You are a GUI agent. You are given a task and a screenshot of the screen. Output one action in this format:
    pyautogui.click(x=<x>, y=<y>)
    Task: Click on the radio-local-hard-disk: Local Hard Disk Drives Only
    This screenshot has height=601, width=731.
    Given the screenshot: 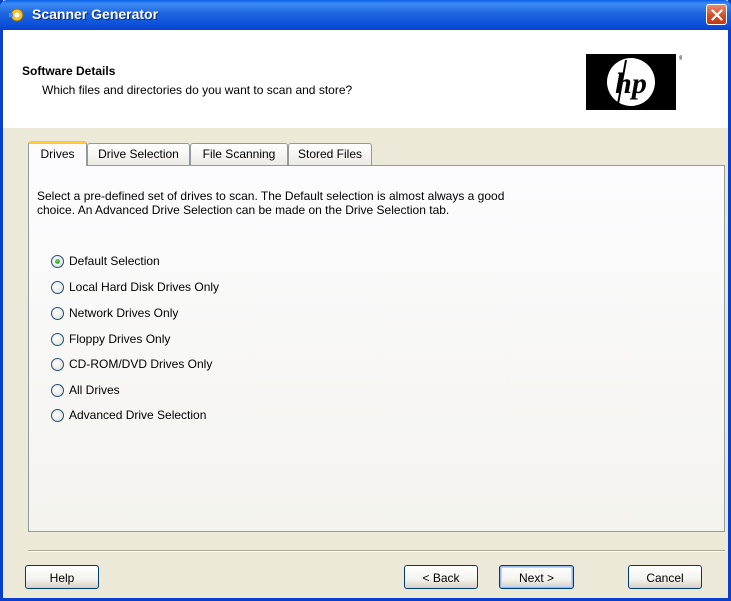 What is the action you would take?
    pyautogui.click(x=135, y=287)
    